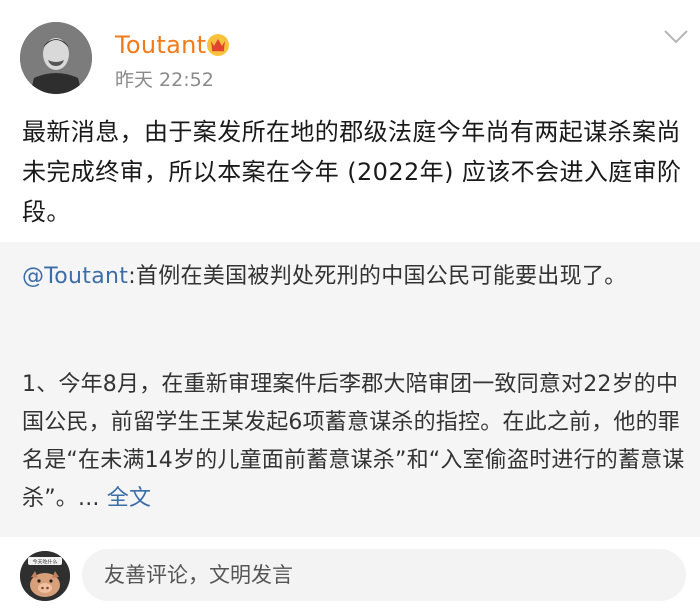  Describe the element at coordinates (384, 575) in the screenshot. I see `comment-input` at that location.